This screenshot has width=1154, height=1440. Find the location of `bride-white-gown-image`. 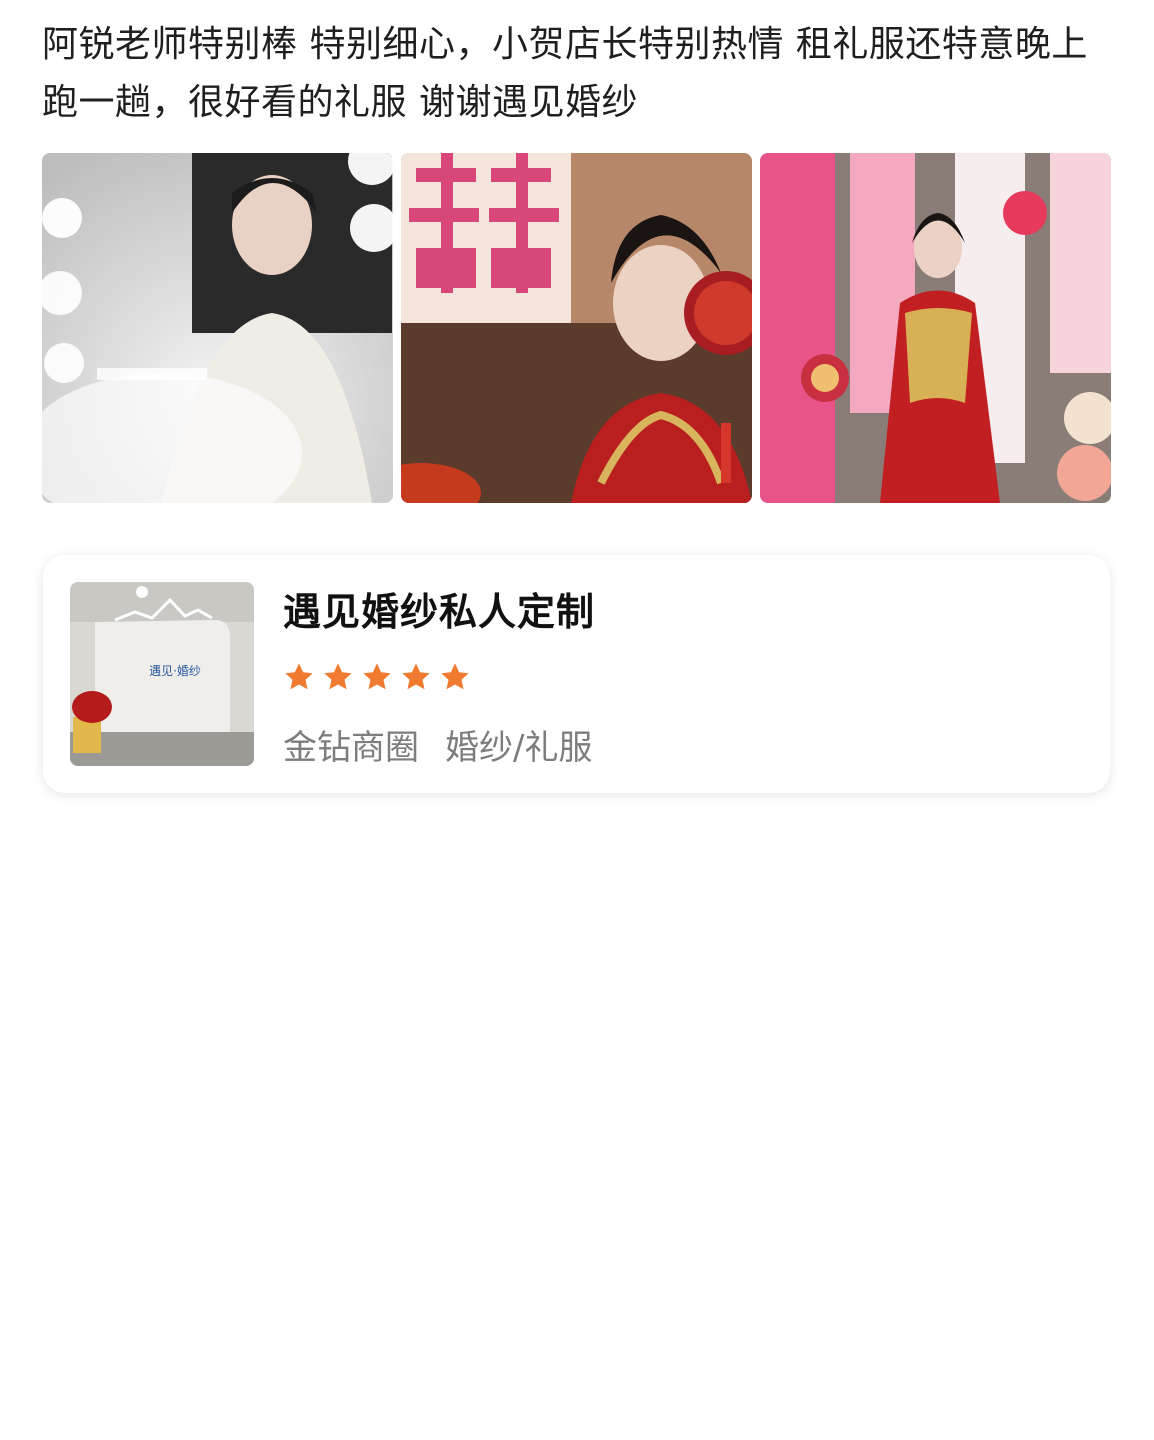

bride-white-gown-image is located at coordinates (217, 328).